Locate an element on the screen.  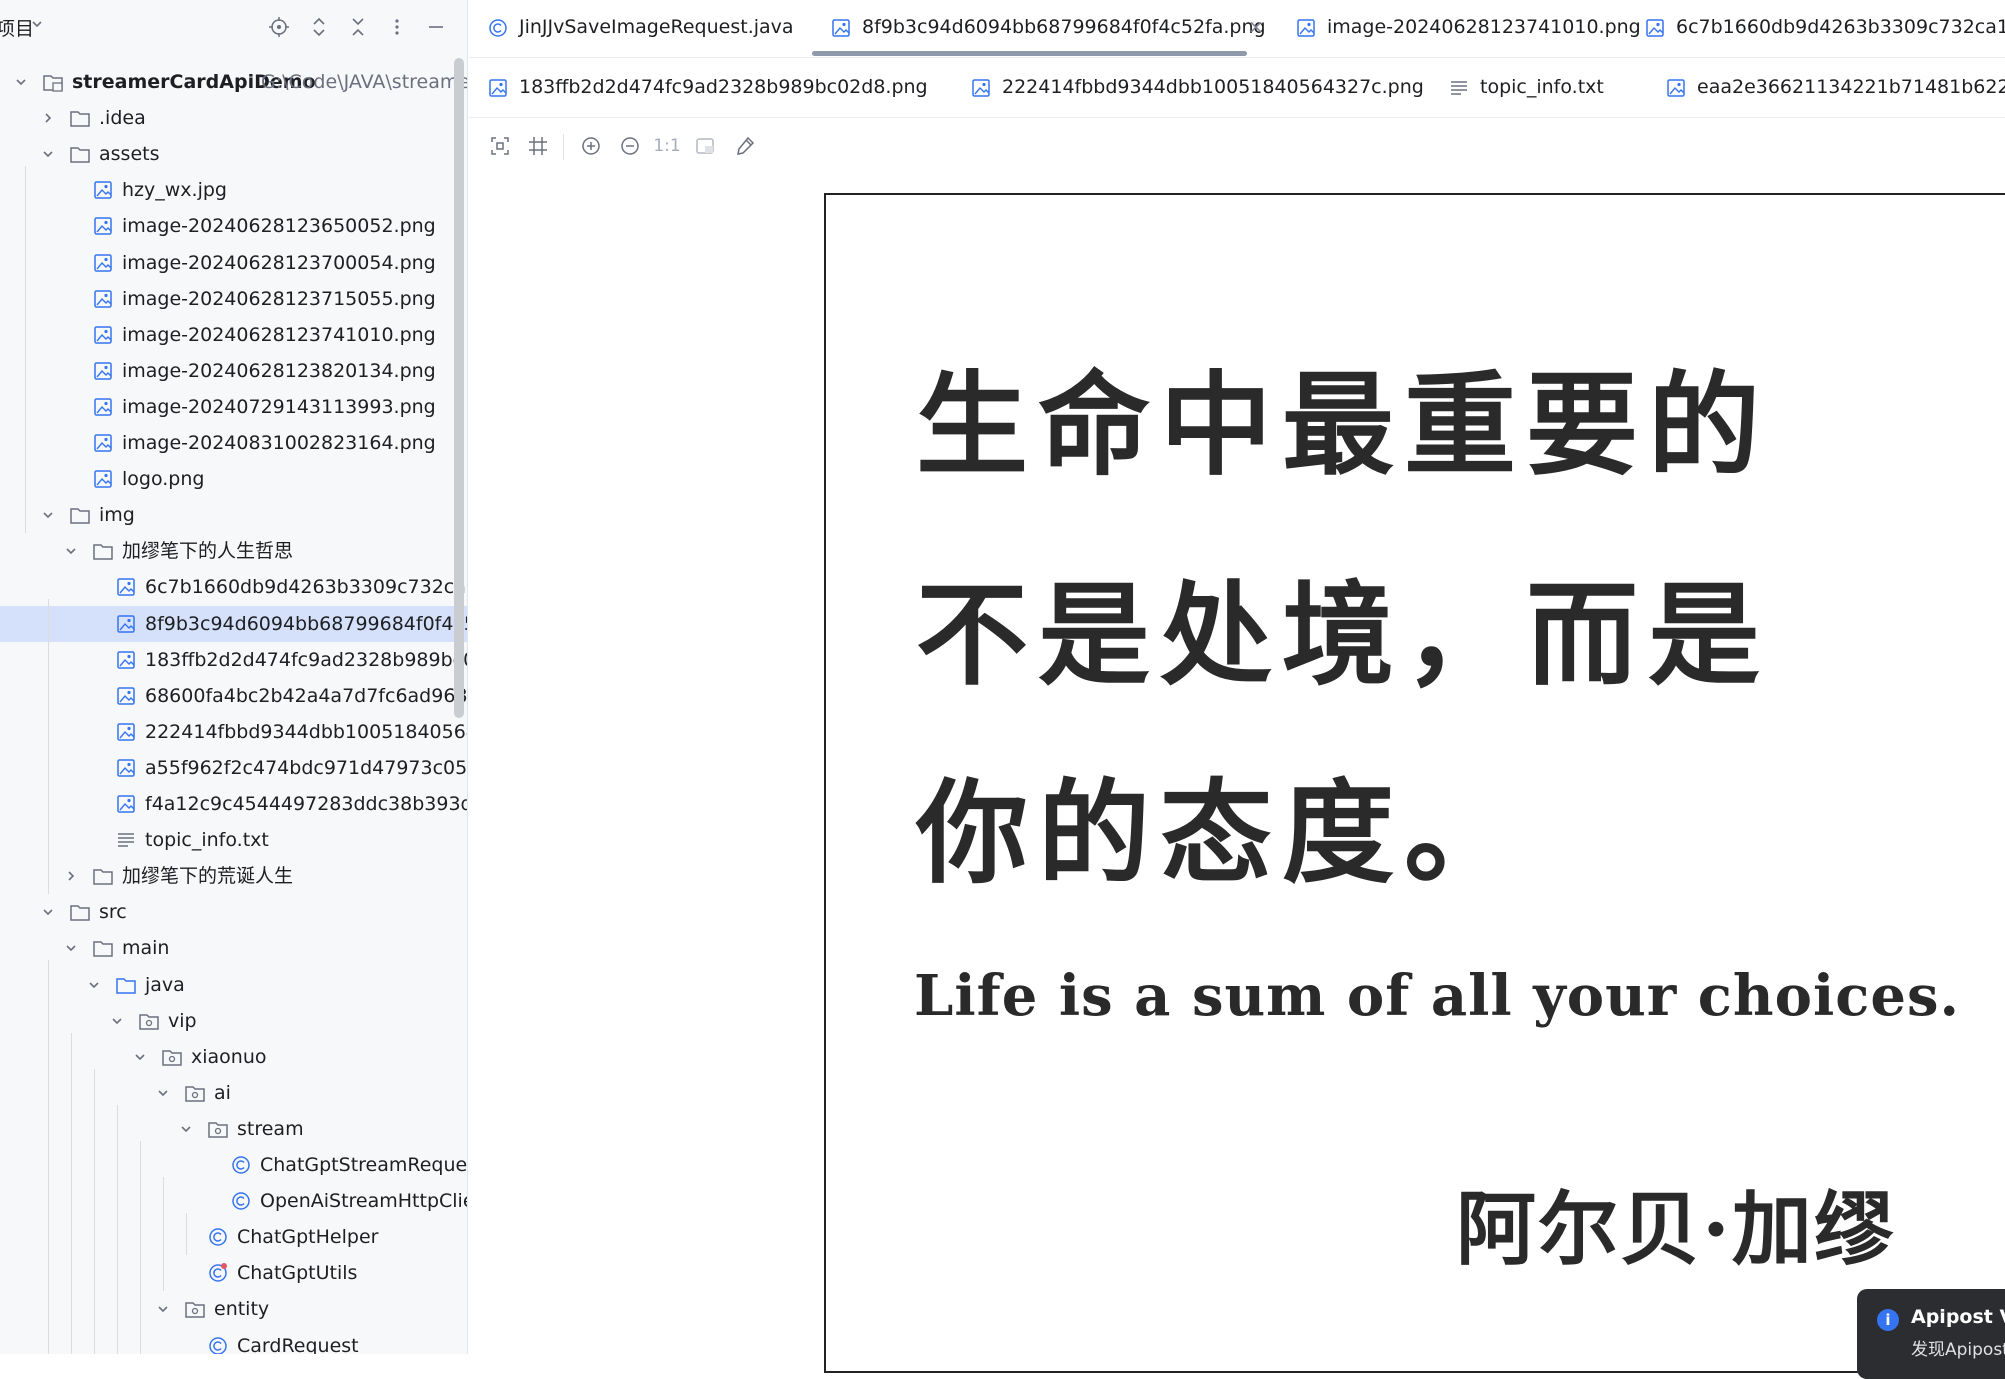
tree-item: image-20240628123650052.png is located at coordinates (233, 226).